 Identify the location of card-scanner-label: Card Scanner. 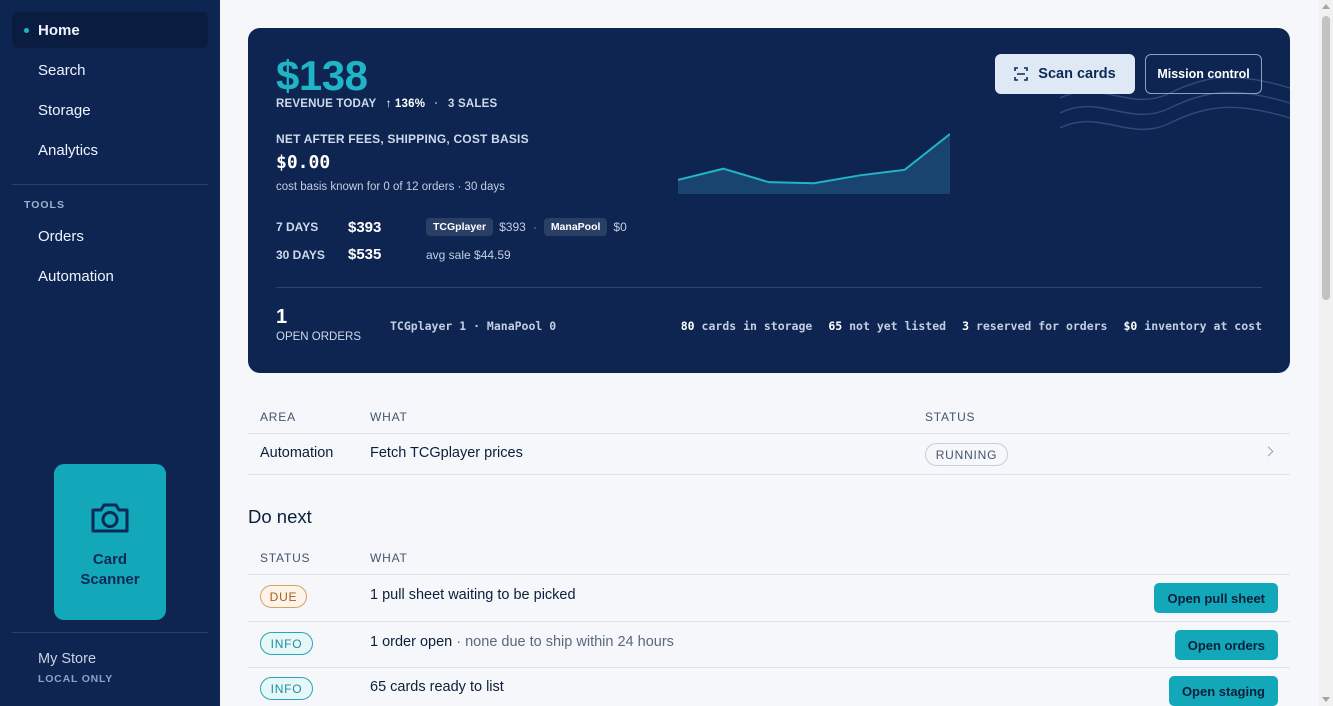
(109, 570).